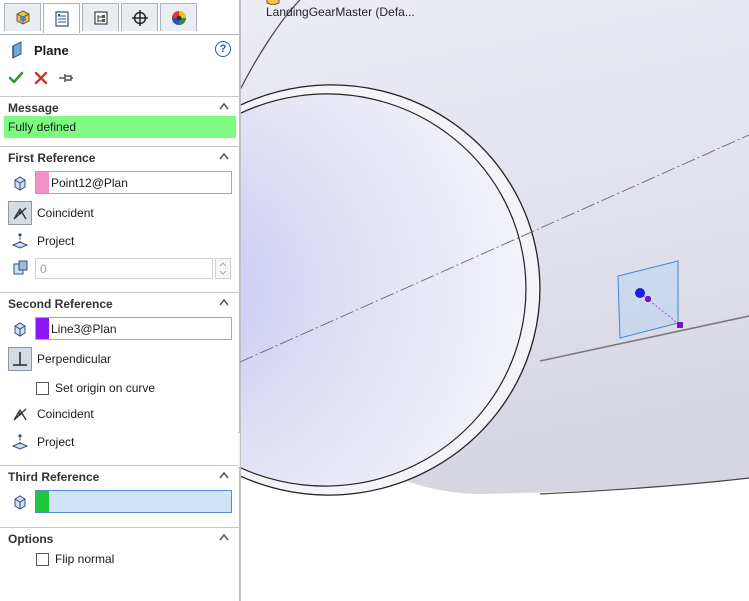 The height and width of the screenshot is (601, 749). What do you see at coordinates (59, 359) in the screenshot?
I see `perpendicular-option: Perpendicular` at bounding box center [59, 359].